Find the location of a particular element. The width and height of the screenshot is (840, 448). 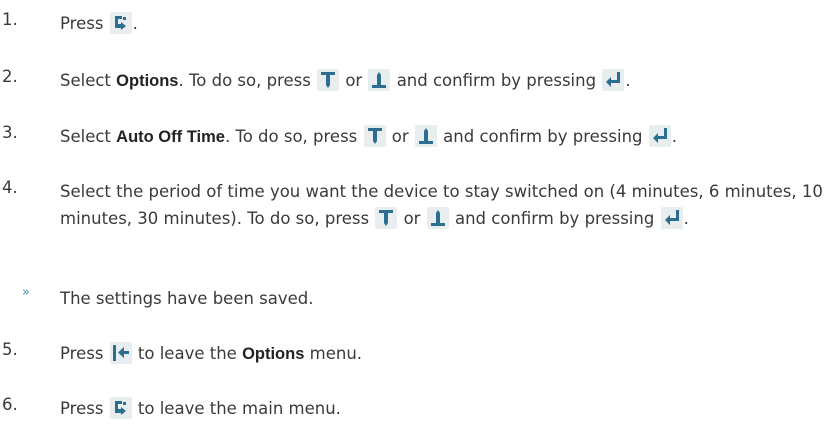

step-text: Press to leave the Options menu. is located at coordinates (211, 353).